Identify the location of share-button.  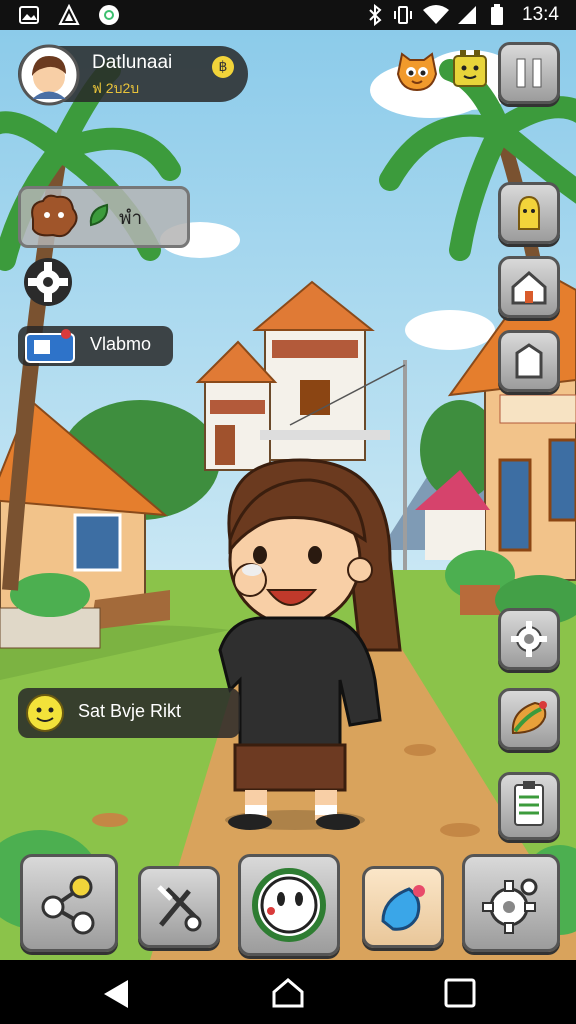
(69, 903).